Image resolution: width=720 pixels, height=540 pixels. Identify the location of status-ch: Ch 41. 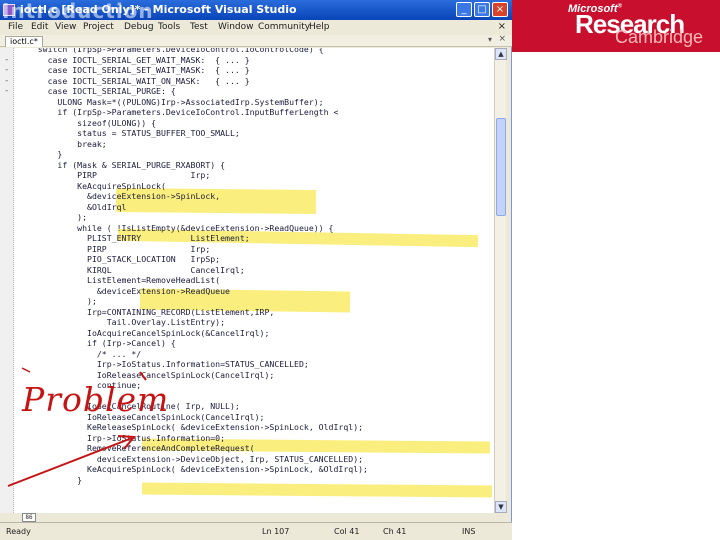
(395, 531).